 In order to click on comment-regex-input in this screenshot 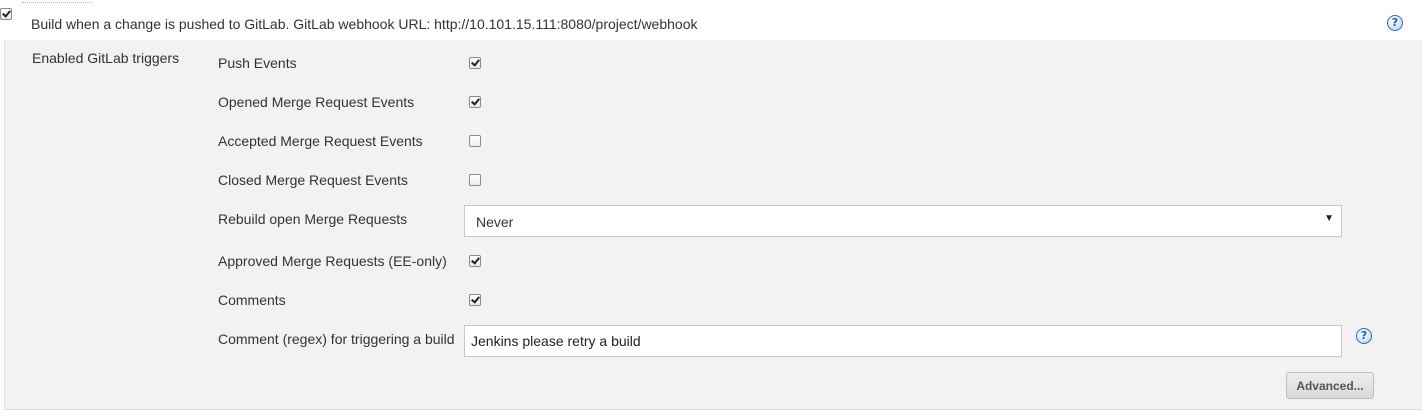, I will do `click(903, 341)`.